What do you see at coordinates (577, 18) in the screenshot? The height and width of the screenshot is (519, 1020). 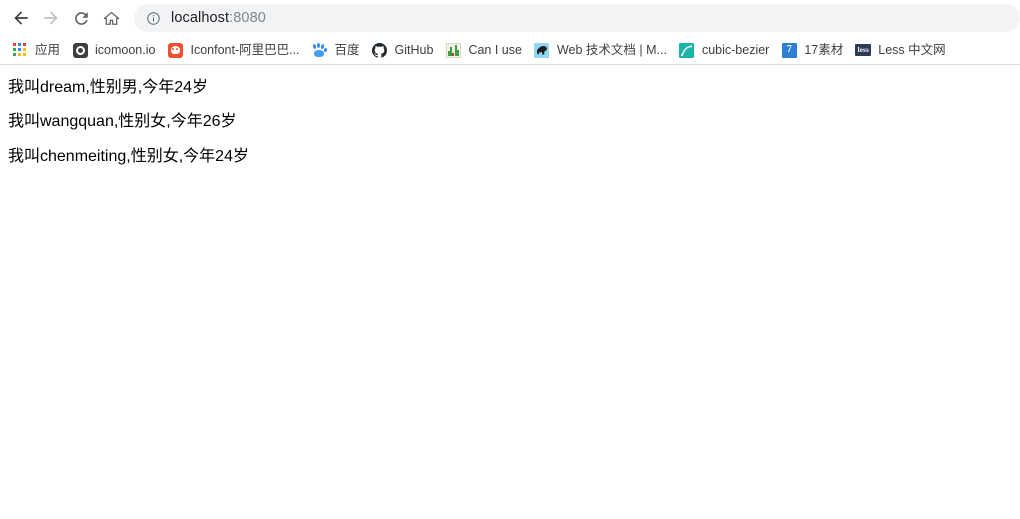 I see `address-bar: localhost:8080` at bounding box center [577, 18].